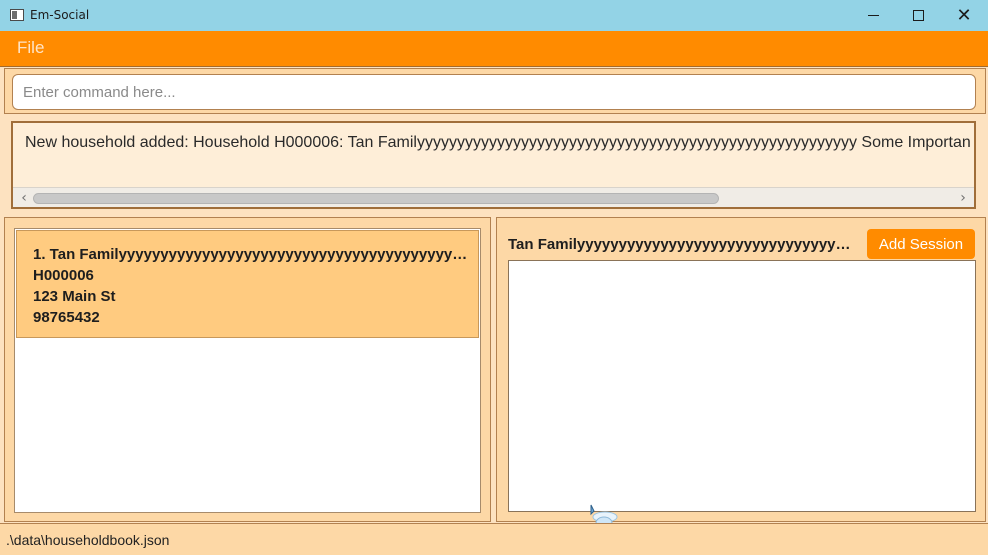 This screenshot has width=988, height=555. Describe the element at coordinates (88, 540) in the screenshot. I see `status-file-path: .\data\householdbook.json` at that location.